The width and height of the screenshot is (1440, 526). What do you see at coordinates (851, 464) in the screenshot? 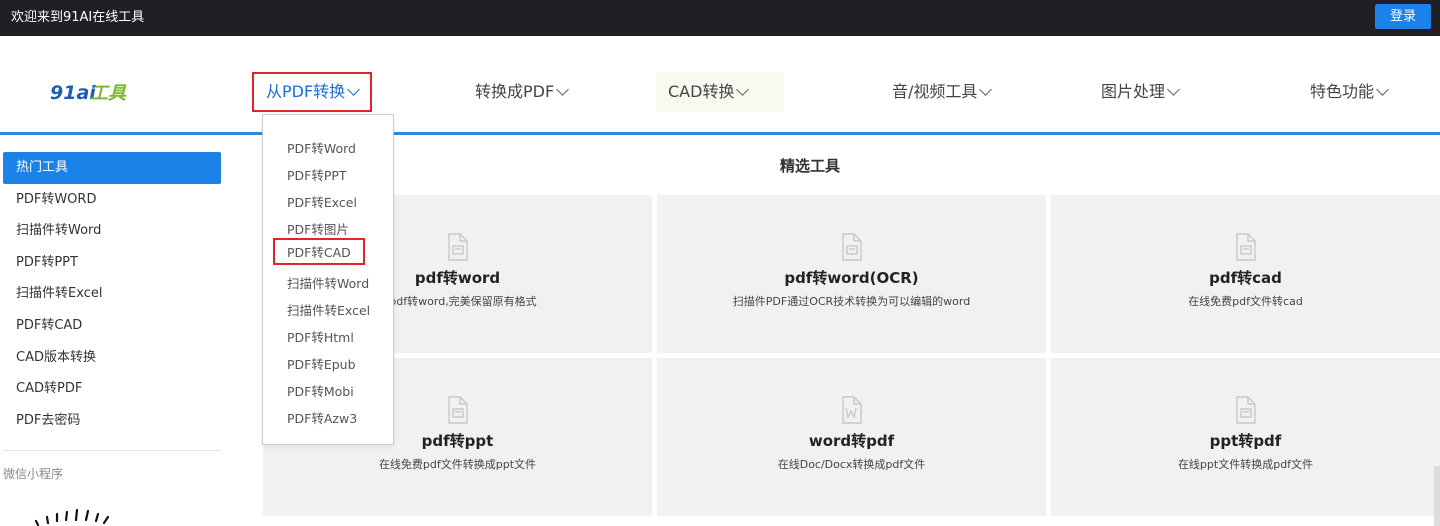
I see `card-desc: 在线Doc/Docx转换成pdf文件` at bounding box center [851, 464].